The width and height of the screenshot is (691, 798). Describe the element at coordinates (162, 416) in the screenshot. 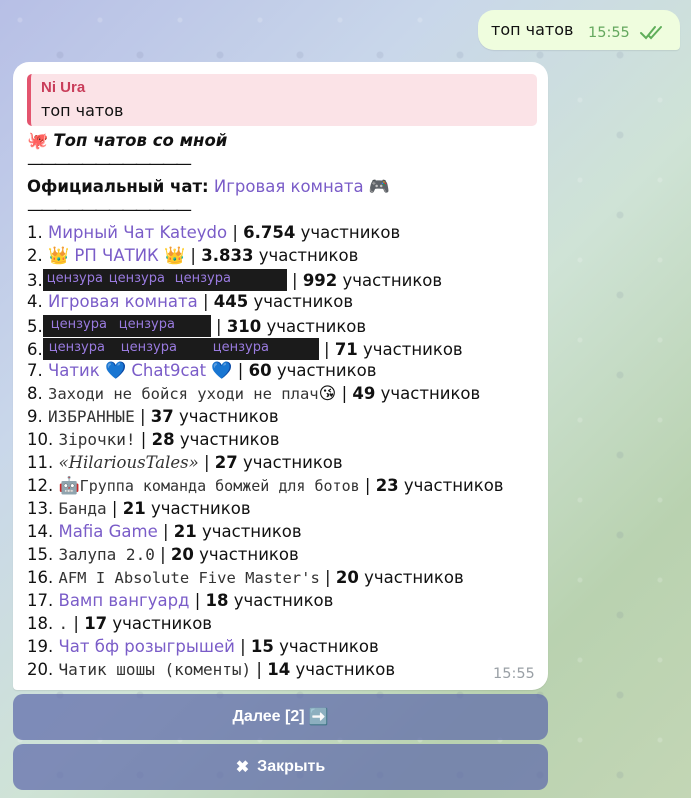

I see `chat-count-9: 37` at that location.